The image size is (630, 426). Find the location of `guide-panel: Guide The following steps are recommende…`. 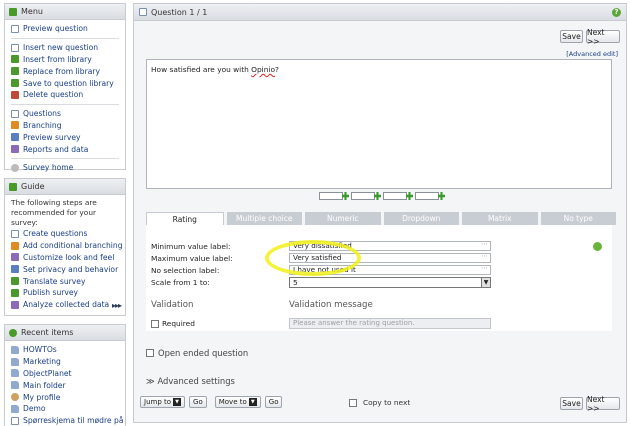

guide-panel: Guide The following steps are recommende… is located at coordinates (65, 247).